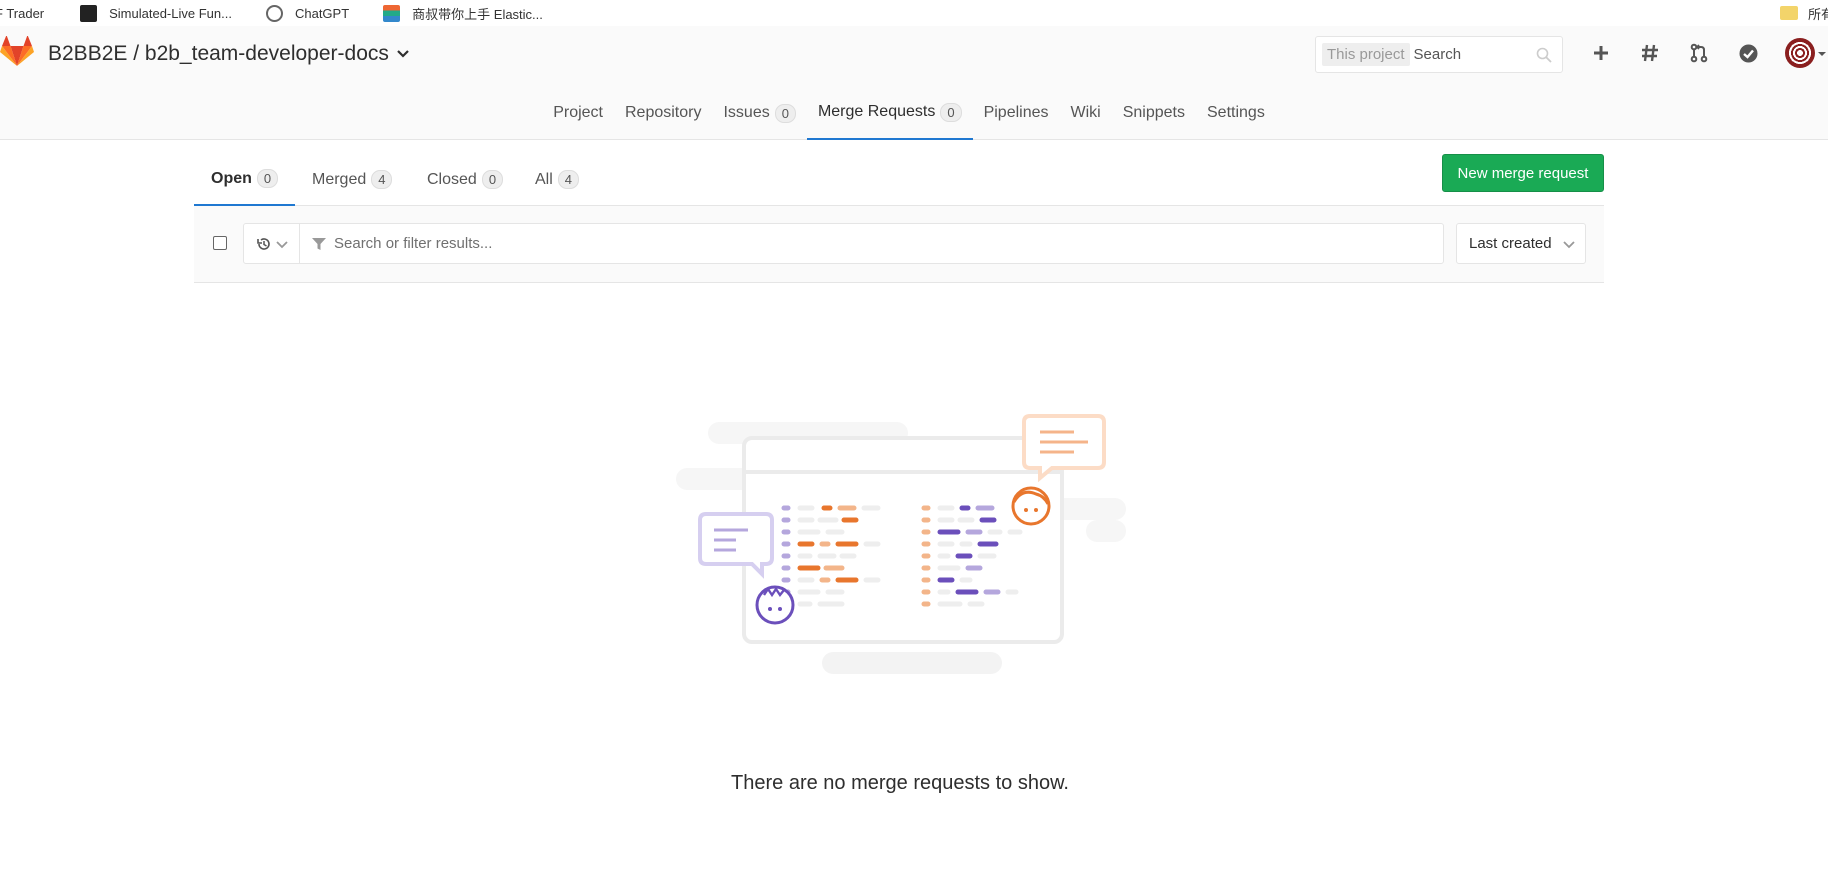  Describe the element at coordinates (452, 179) in the screenshot. I see `tab-label: Closed` at that location.